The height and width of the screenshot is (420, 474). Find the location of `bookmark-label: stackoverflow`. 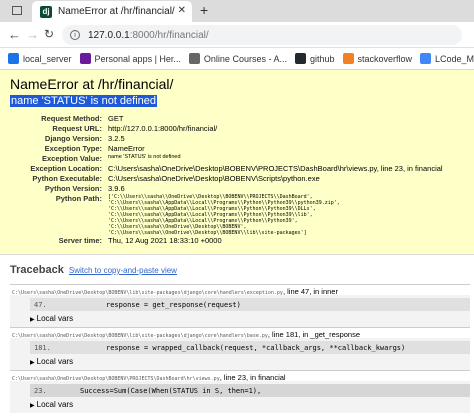

bookmark-label: stackoverflow is located at coordinates (385, 58).